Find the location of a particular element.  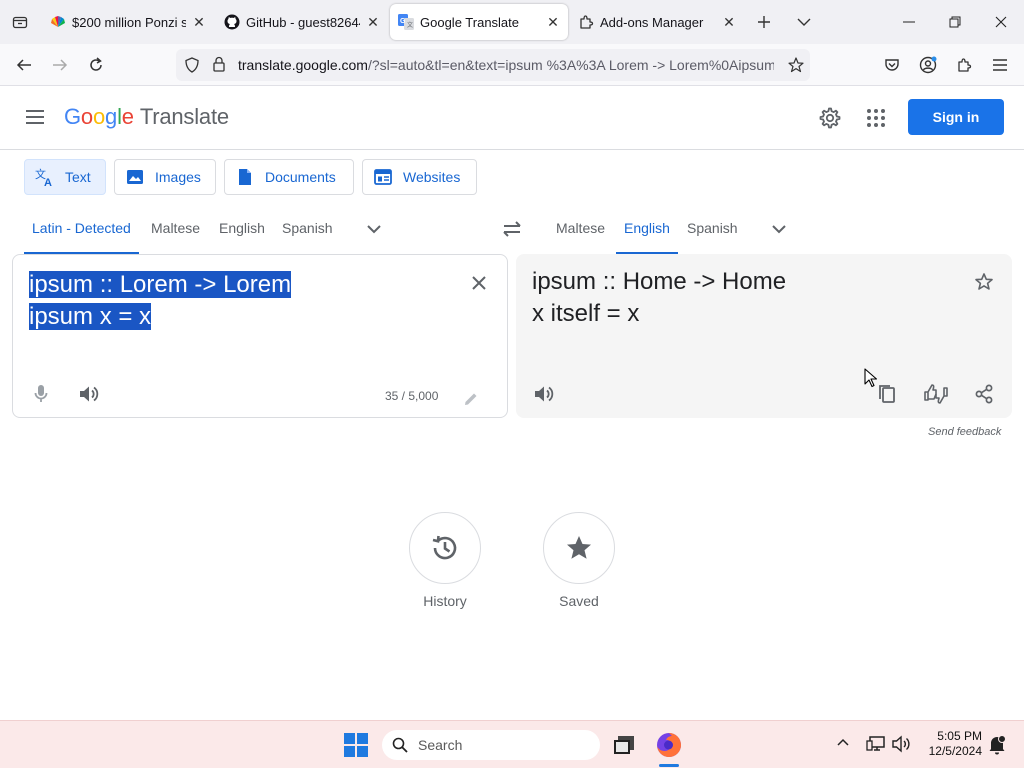

mode-label: Documents is located at coordinates (300, 177).